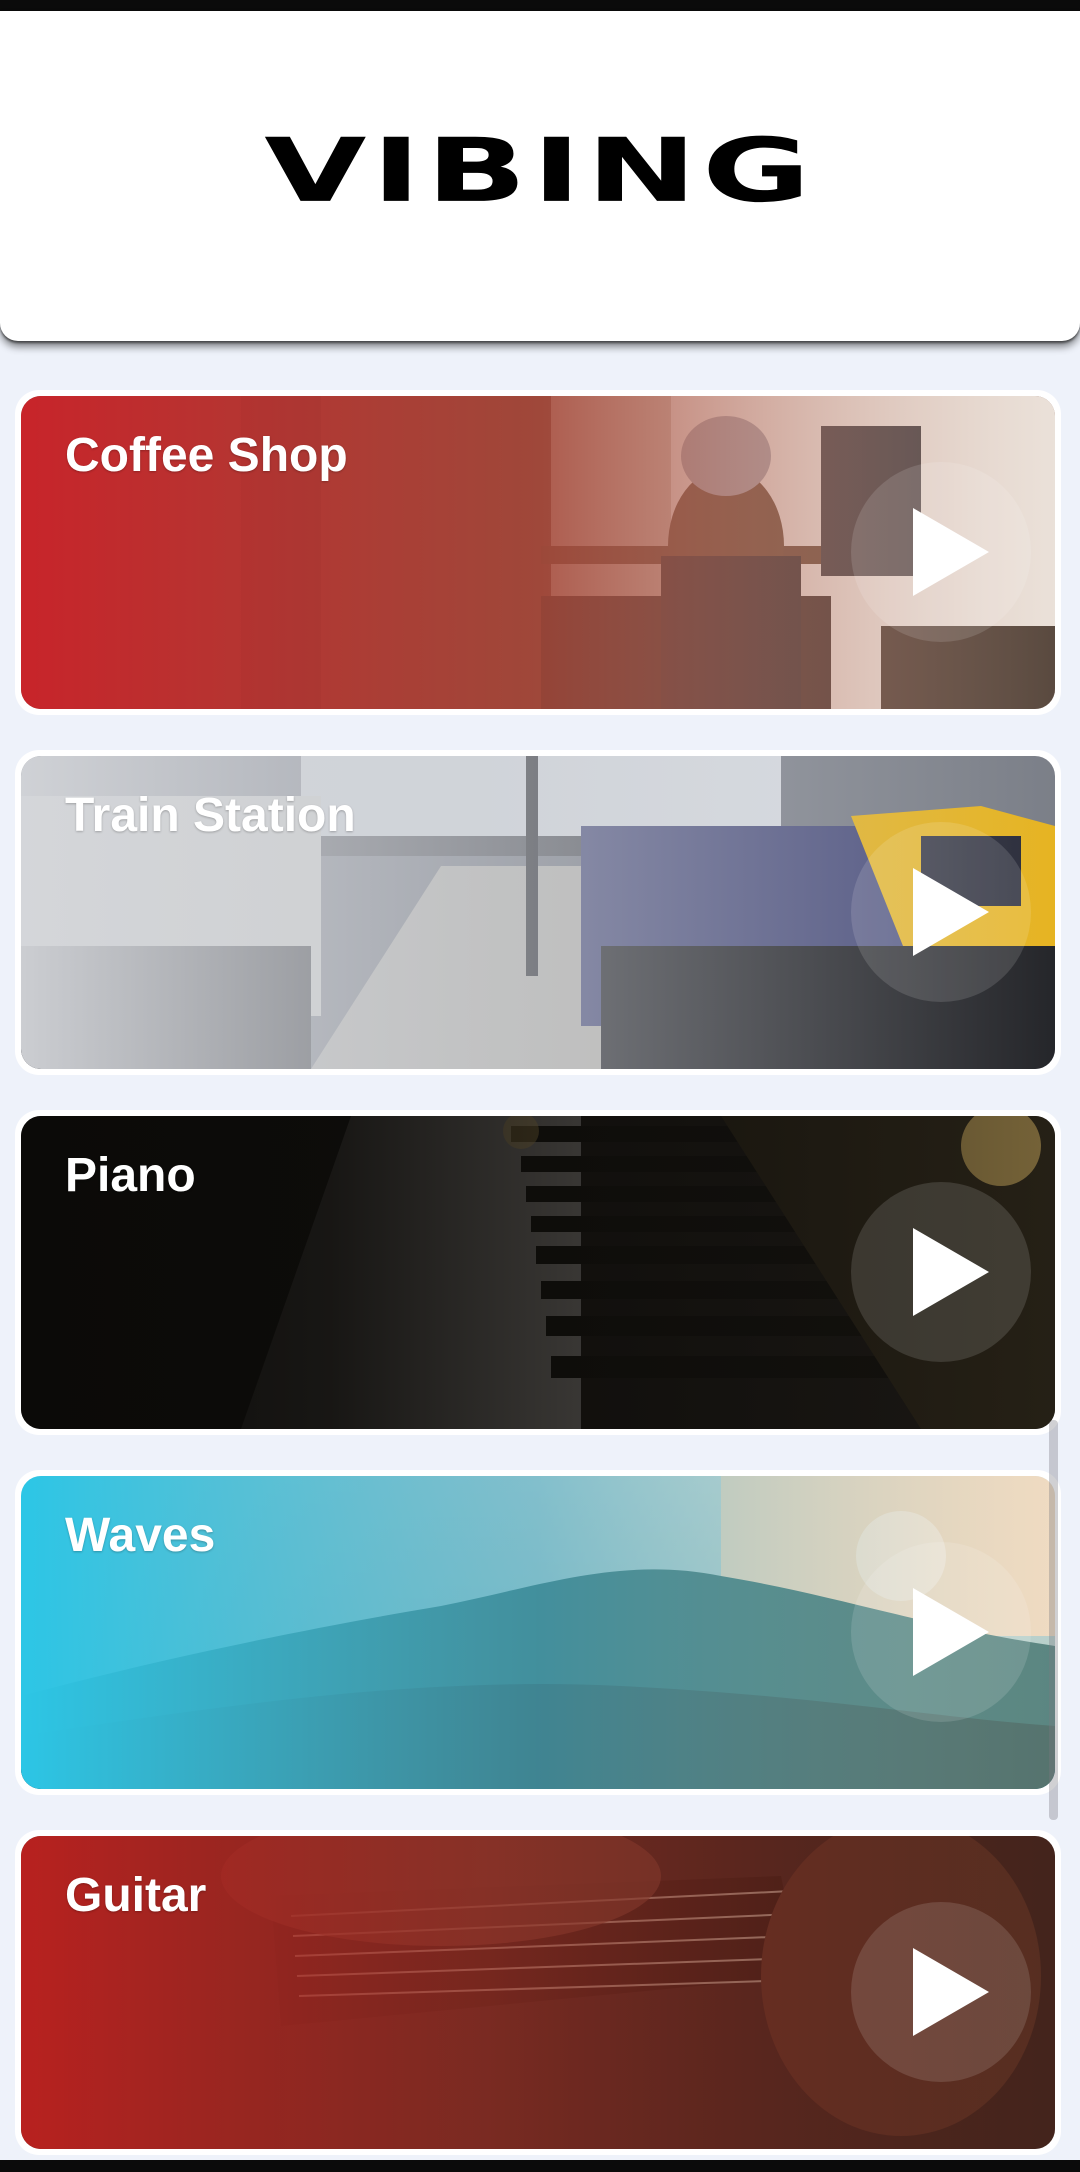 The image size is (1080, 2172). What do you see at coordinates (538, 1992) in the screenshot?
I see `sound-card-guitar: Guitar` at bounding box center [538, 1992].